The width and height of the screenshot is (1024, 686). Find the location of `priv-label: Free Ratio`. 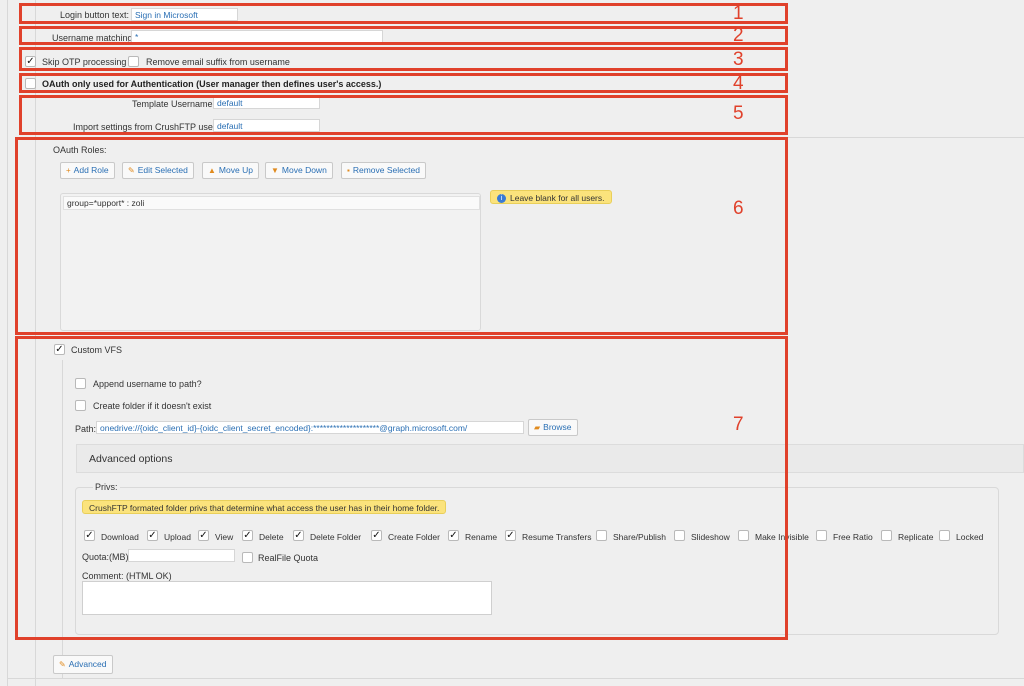

priv-label: Free Ratio is located at coordinates (853, 537).